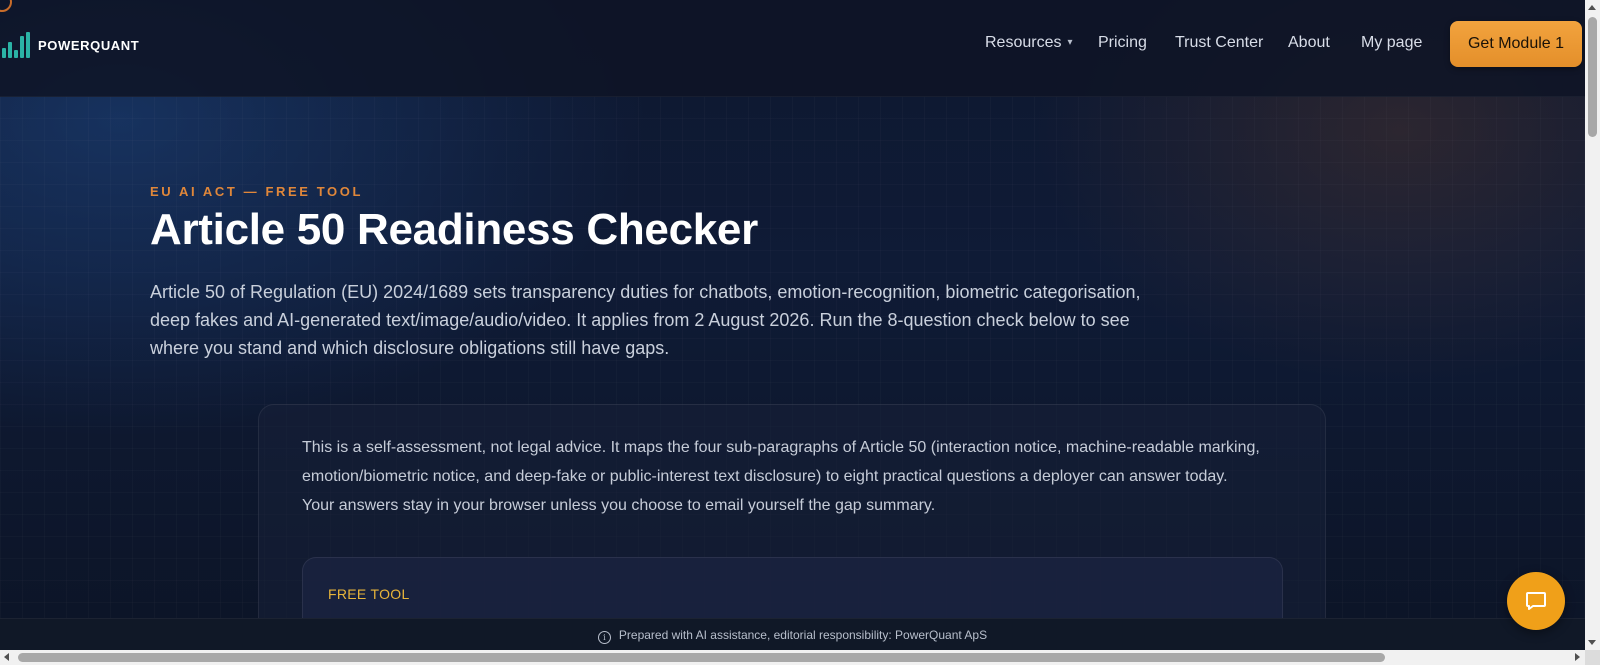 The width and height of the screenshot is (1600, 665). I want to click on chat-button, so click(1536, 601).